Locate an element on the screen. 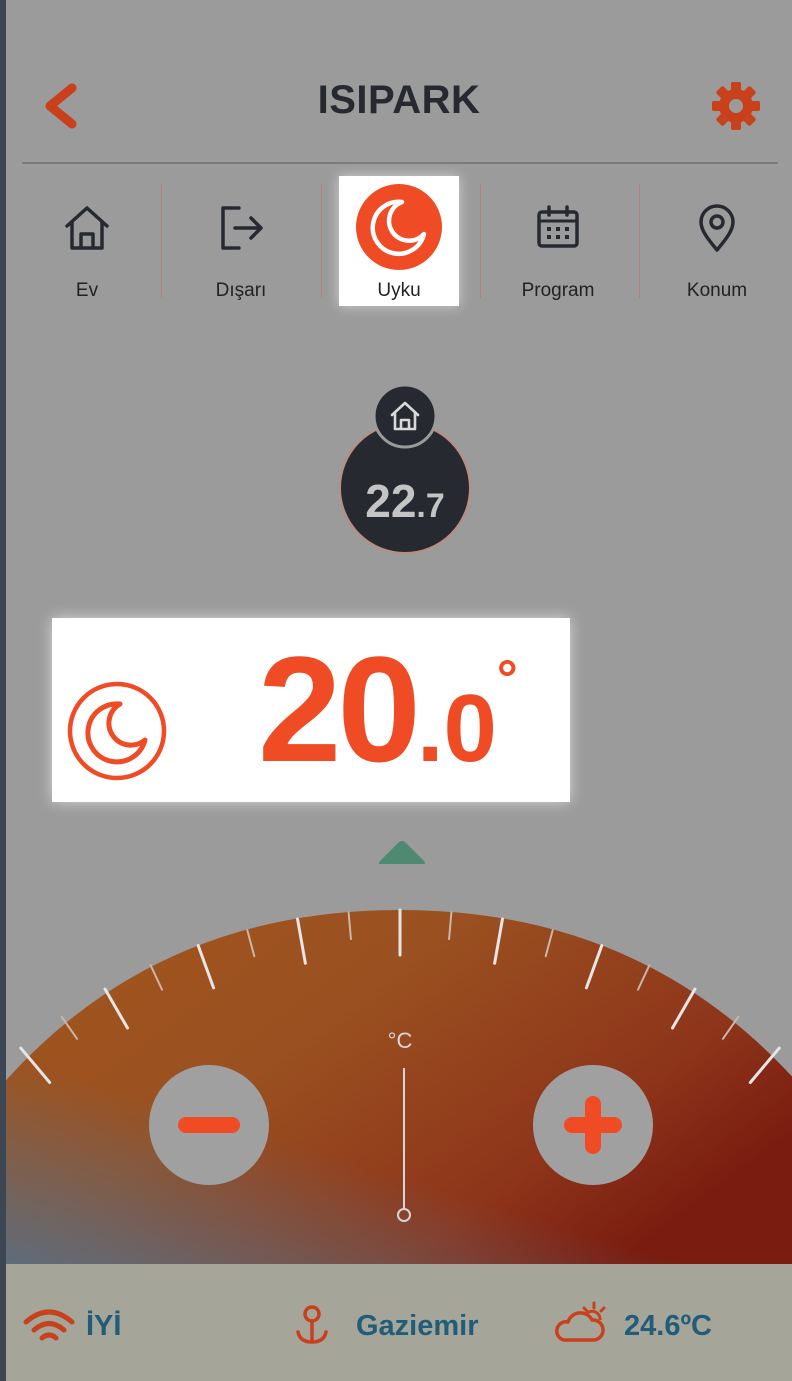 Image resolution: width=792 pixels, height=1381 pixels. location-anchor-icon is located at coordinates (312, 1324).